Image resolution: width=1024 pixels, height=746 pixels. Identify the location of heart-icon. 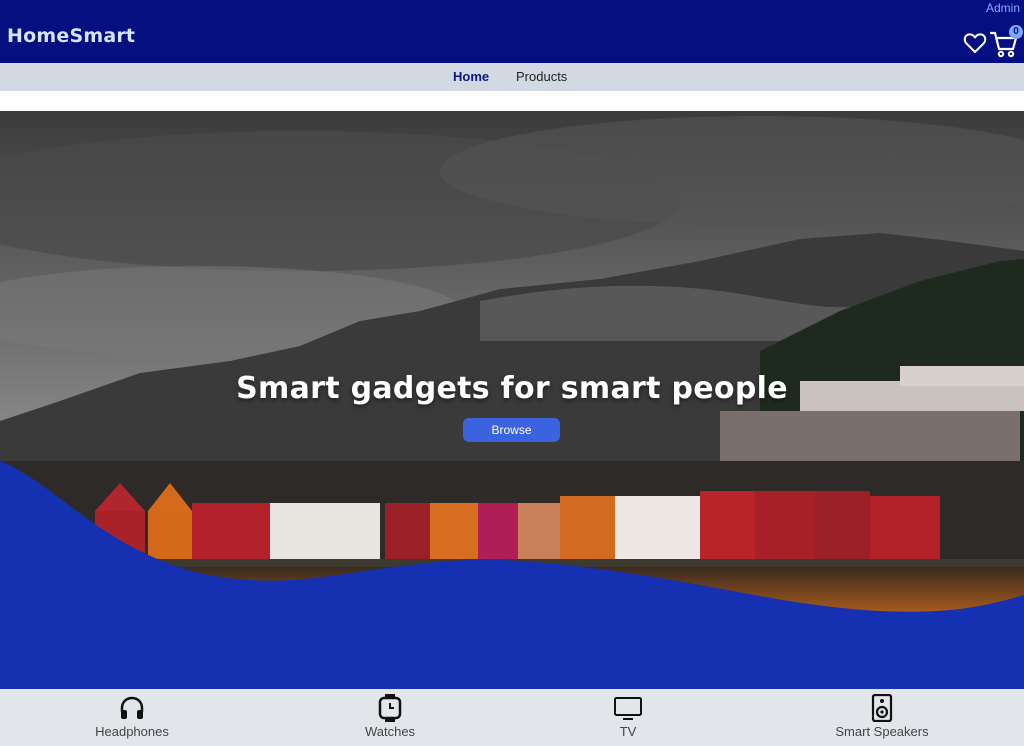
(975, 43).